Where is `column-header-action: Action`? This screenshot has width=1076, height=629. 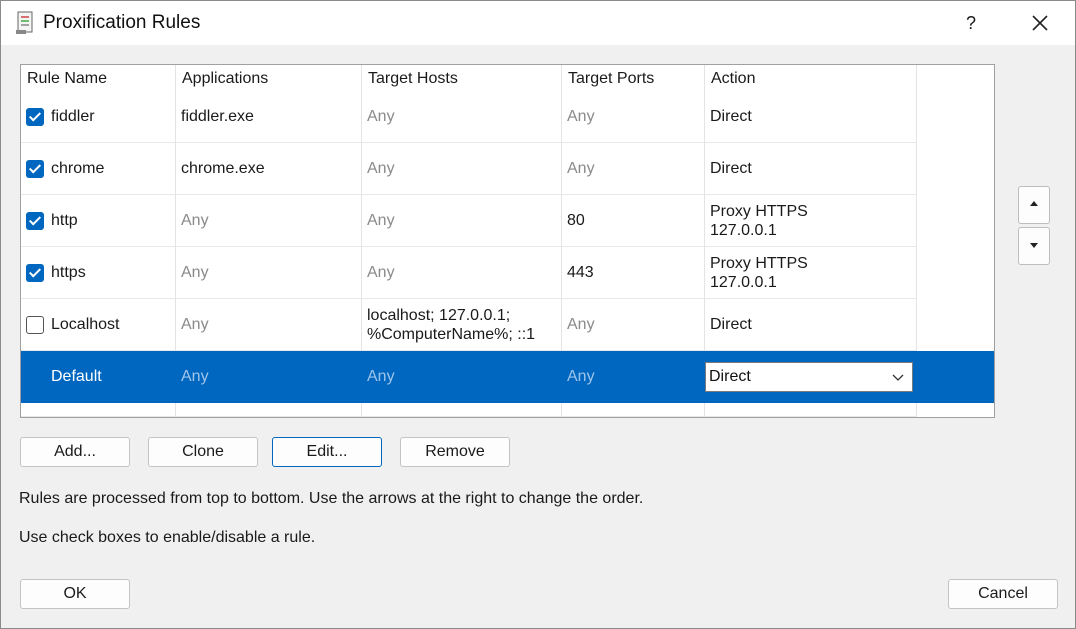 column-header-action: Action is located at coordinates (811, 79).